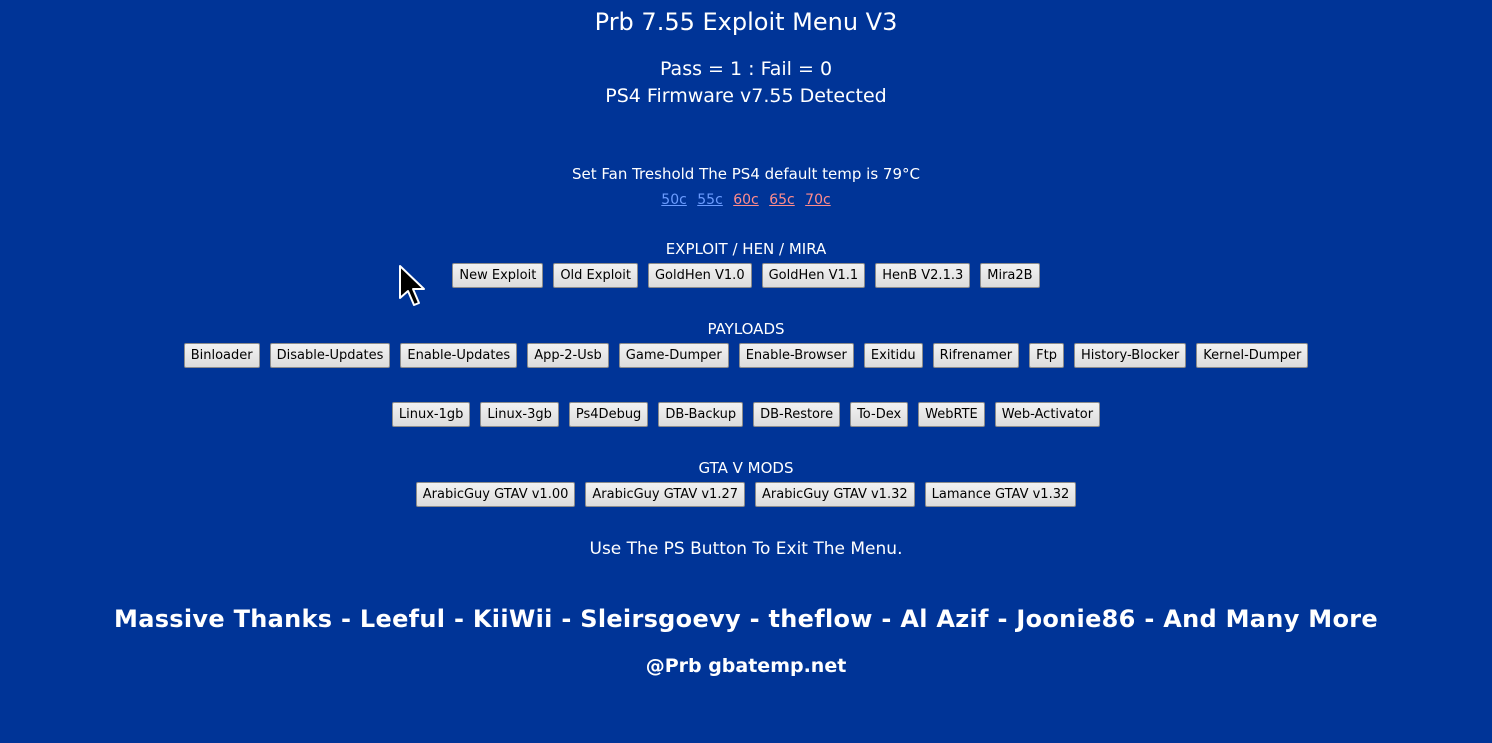 This screenshot has width=1492, height=743. What do you see at coordinates (796, 355) in the screenshot?
I see `enable-browser-button: Enable-Browser` at bounding box center [796, 355].